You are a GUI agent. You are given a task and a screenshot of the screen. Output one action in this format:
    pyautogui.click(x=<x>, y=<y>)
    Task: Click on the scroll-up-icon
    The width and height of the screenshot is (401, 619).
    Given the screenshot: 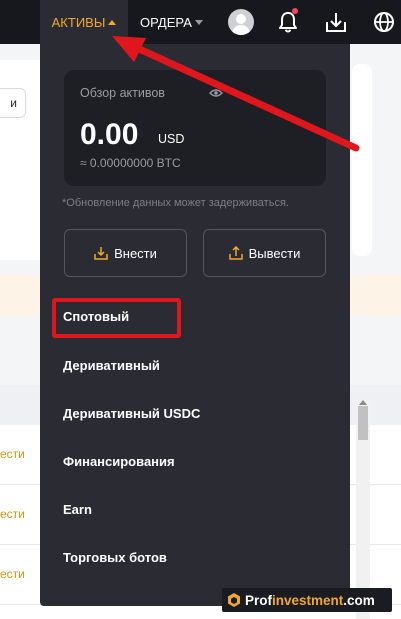 What is the action you would take?
    pyautogui.click(x=363, y=402)
    